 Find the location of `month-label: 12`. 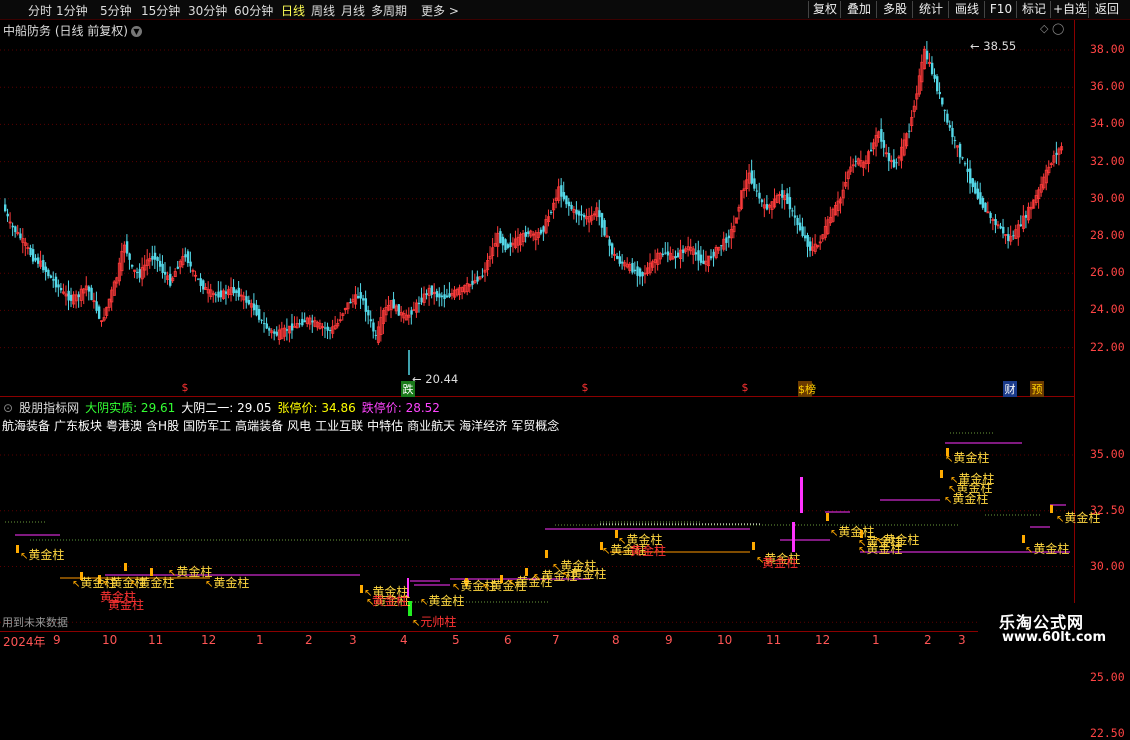

month-label: 12 is located at coordinates (823, 640).